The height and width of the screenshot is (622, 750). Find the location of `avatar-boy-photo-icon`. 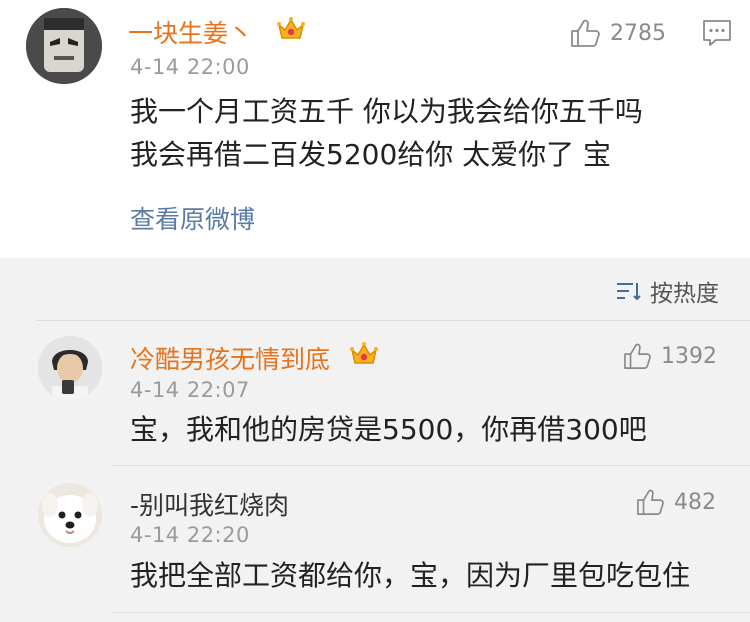

avatar-boy-photo-icon is located at coordinates (70, 368).